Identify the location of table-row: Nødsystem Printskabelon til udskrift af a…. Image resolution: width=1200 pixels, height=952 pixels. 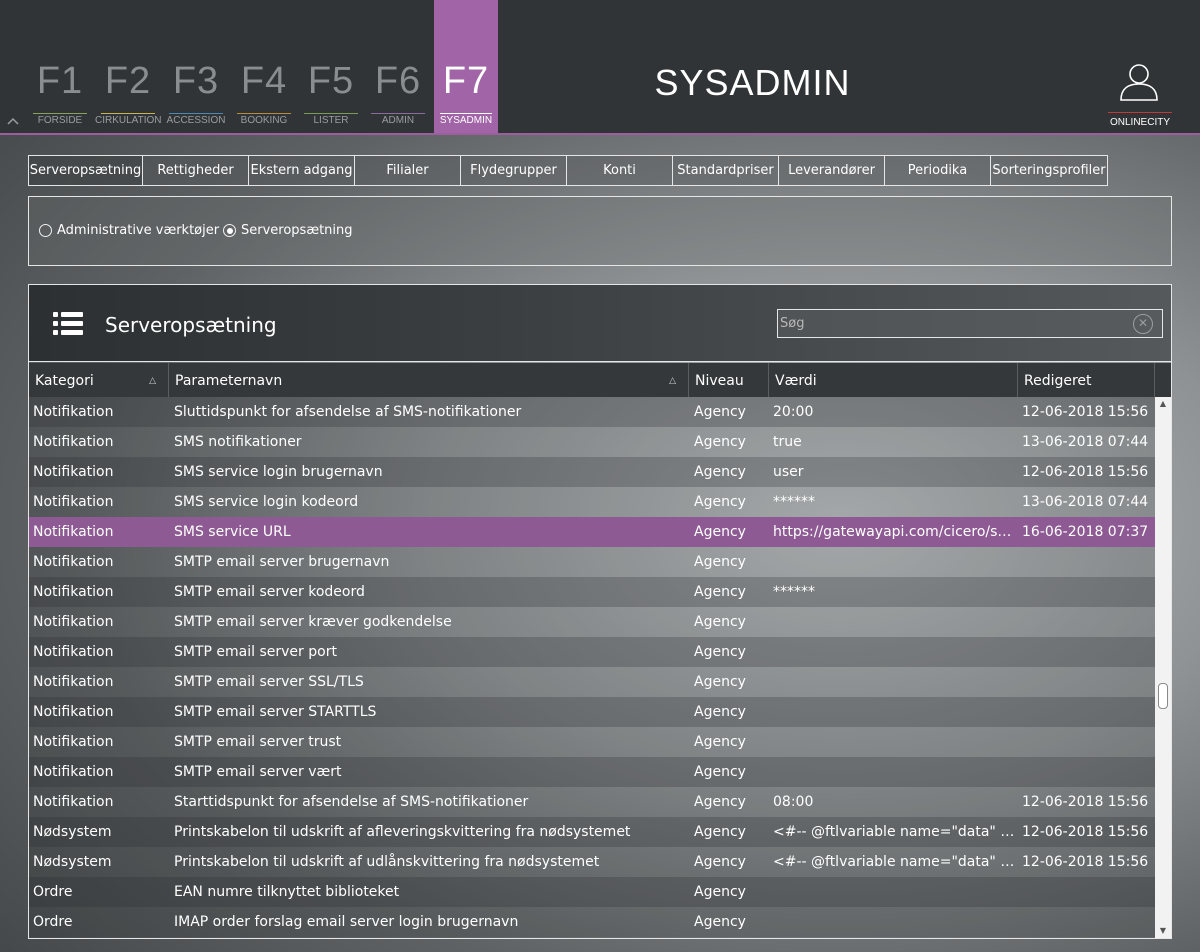
(592, 832).